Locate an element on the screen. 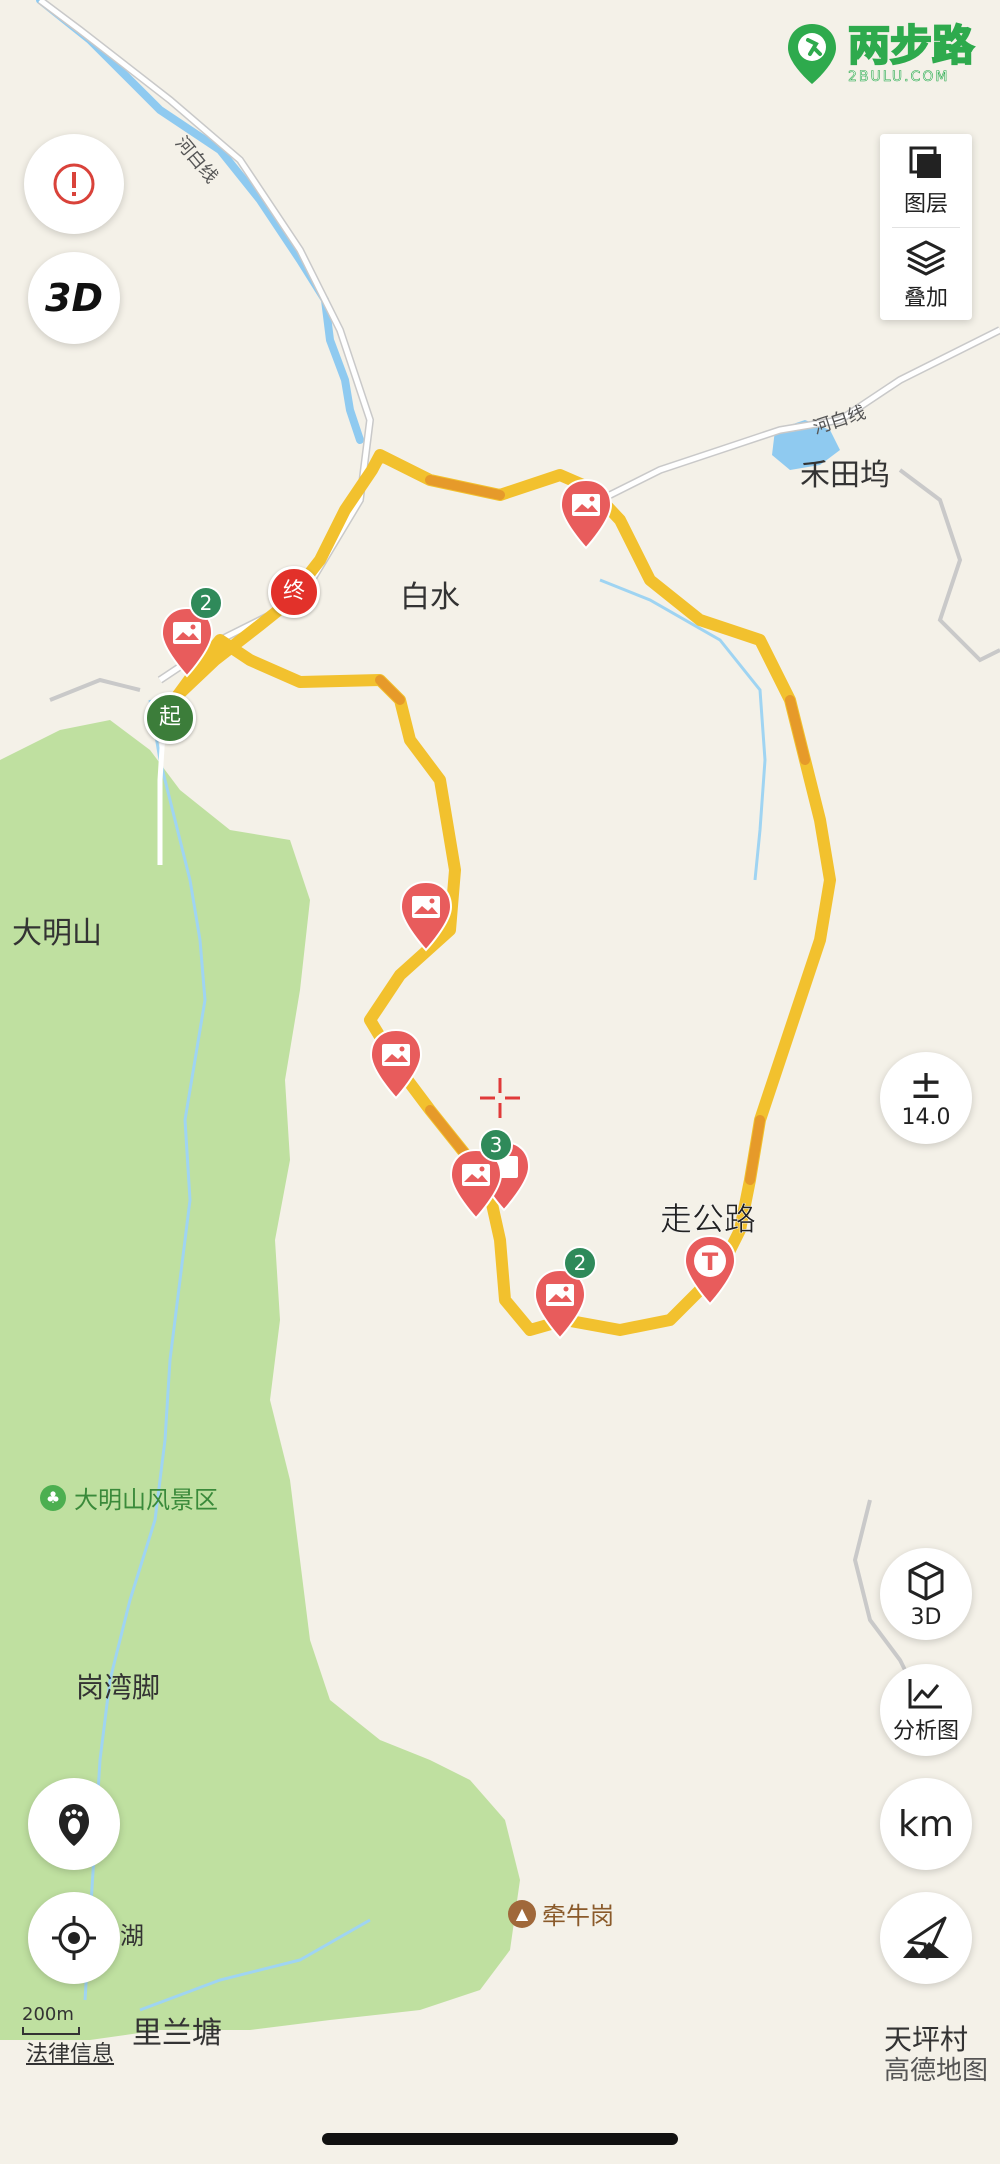  threeD-icon: 3D is located at coordinates (74, 298).